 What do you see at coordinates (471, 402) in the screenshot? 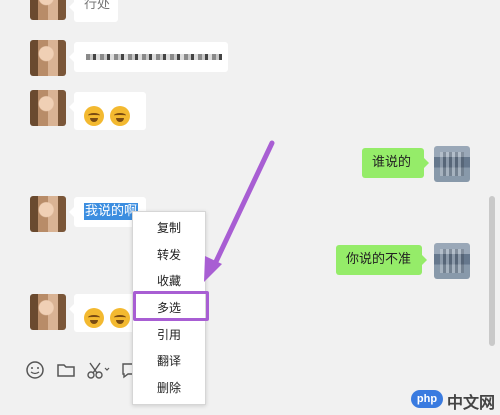
I see `watermark-text: 中文网` at bounding box center [471, 402].